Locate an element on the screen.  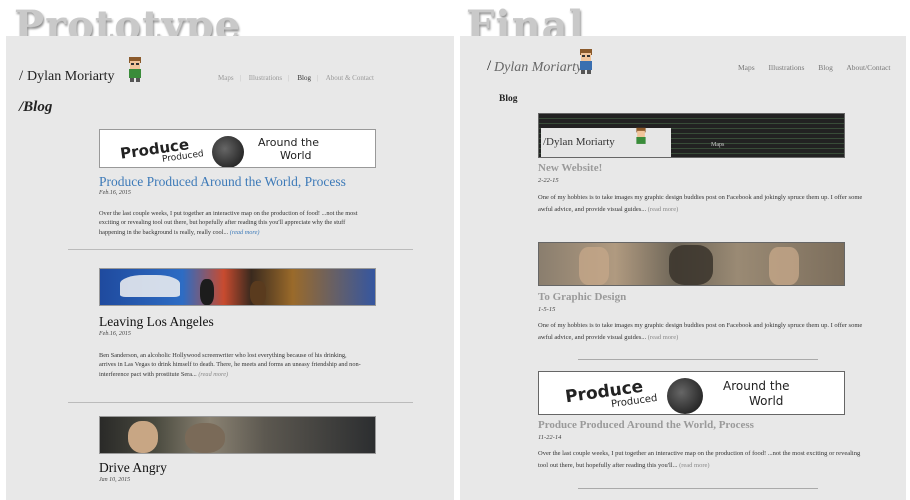
post-date: 11-22-14 is located at coordinates (550, 437).